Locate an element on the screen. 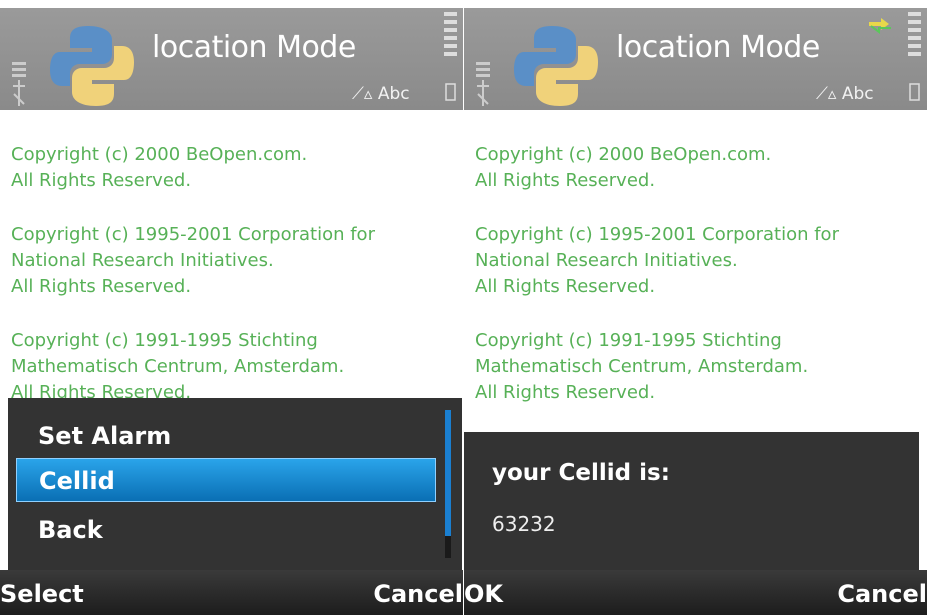  softkey-bar: OK Cancel is located at coordinates (695, 592).